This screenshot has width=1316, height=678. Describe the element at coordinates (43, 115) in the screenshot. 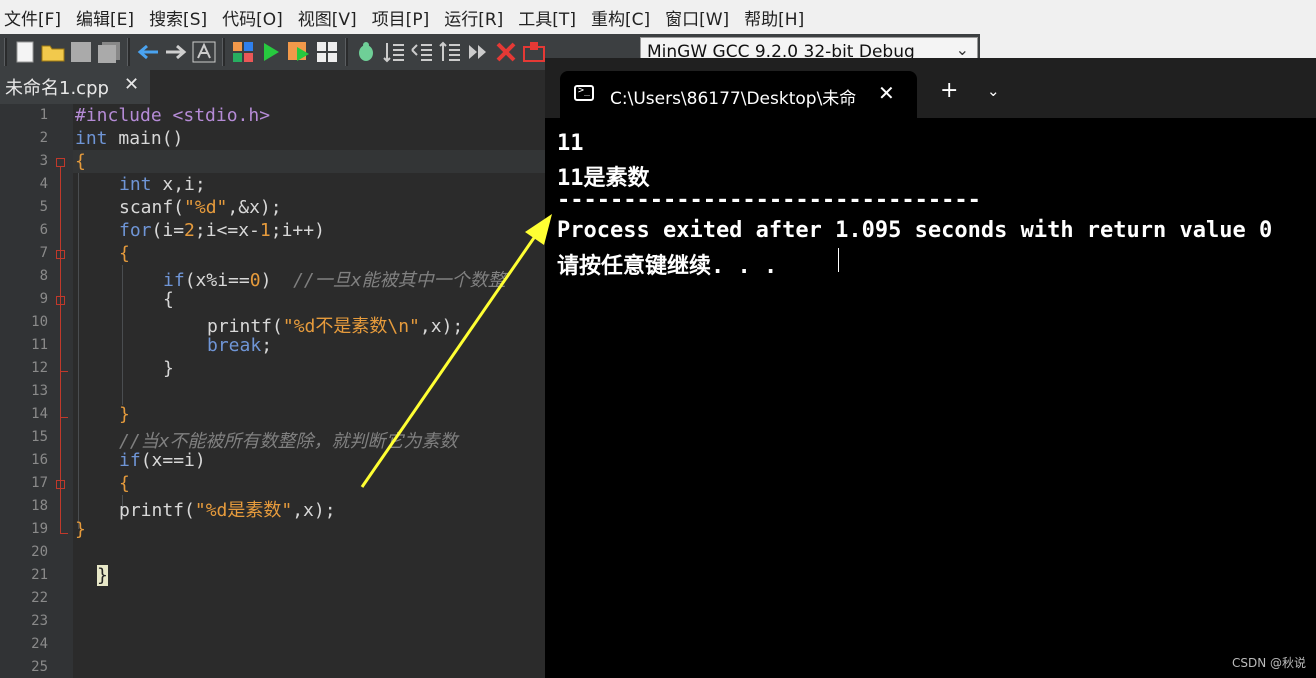

I see `line-number: 1` at that location.